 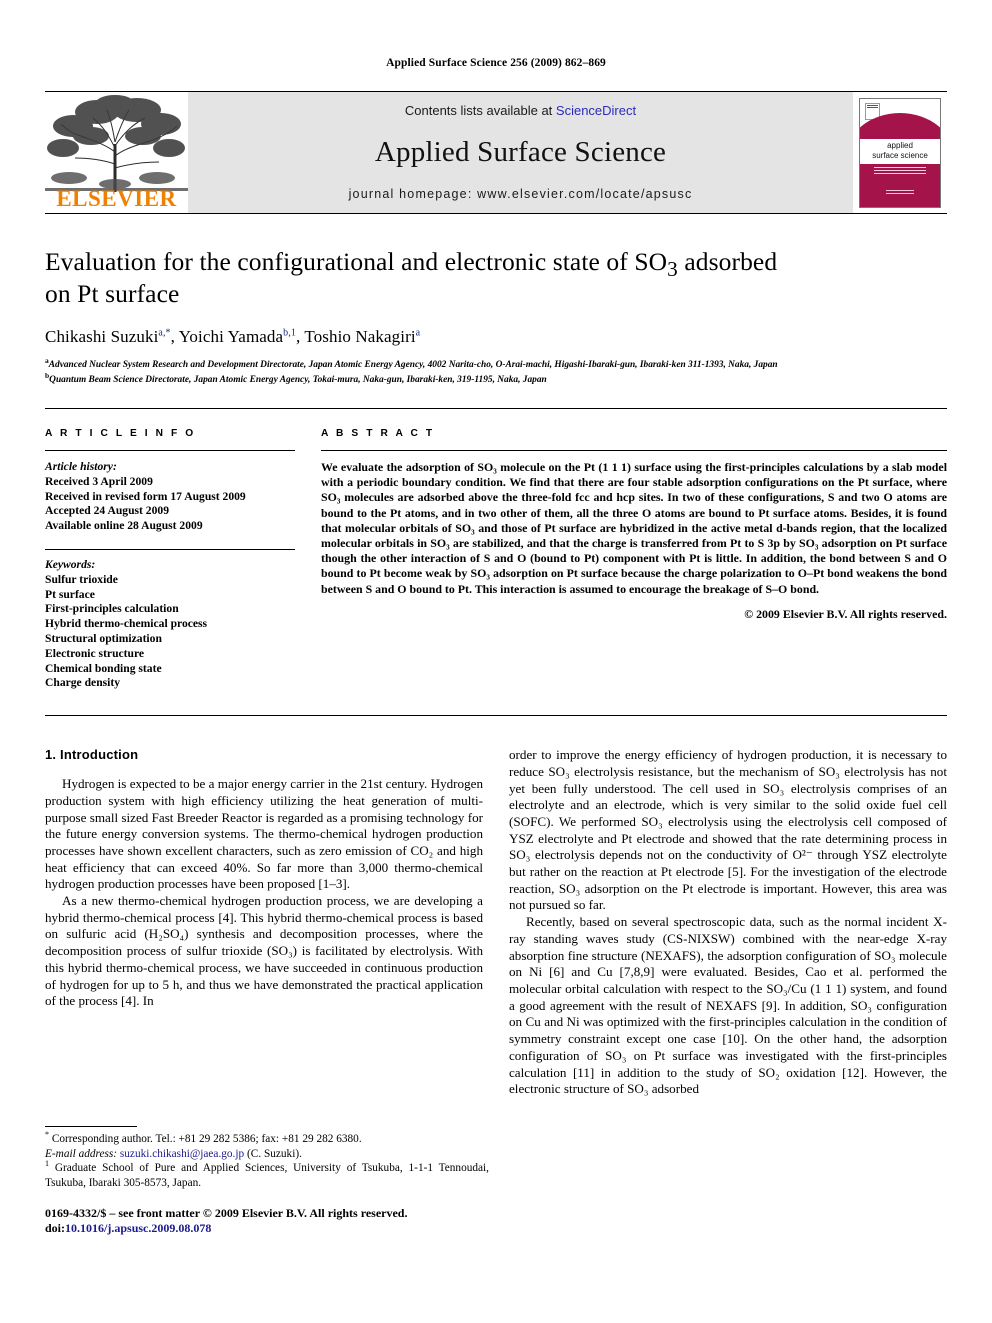 What do you see at coordinates (280, 1228) in the screenshot?
I see `doi-line: doi:10.1016/j.apsusc.2009.08.078` at bounding box center [280, 1228].